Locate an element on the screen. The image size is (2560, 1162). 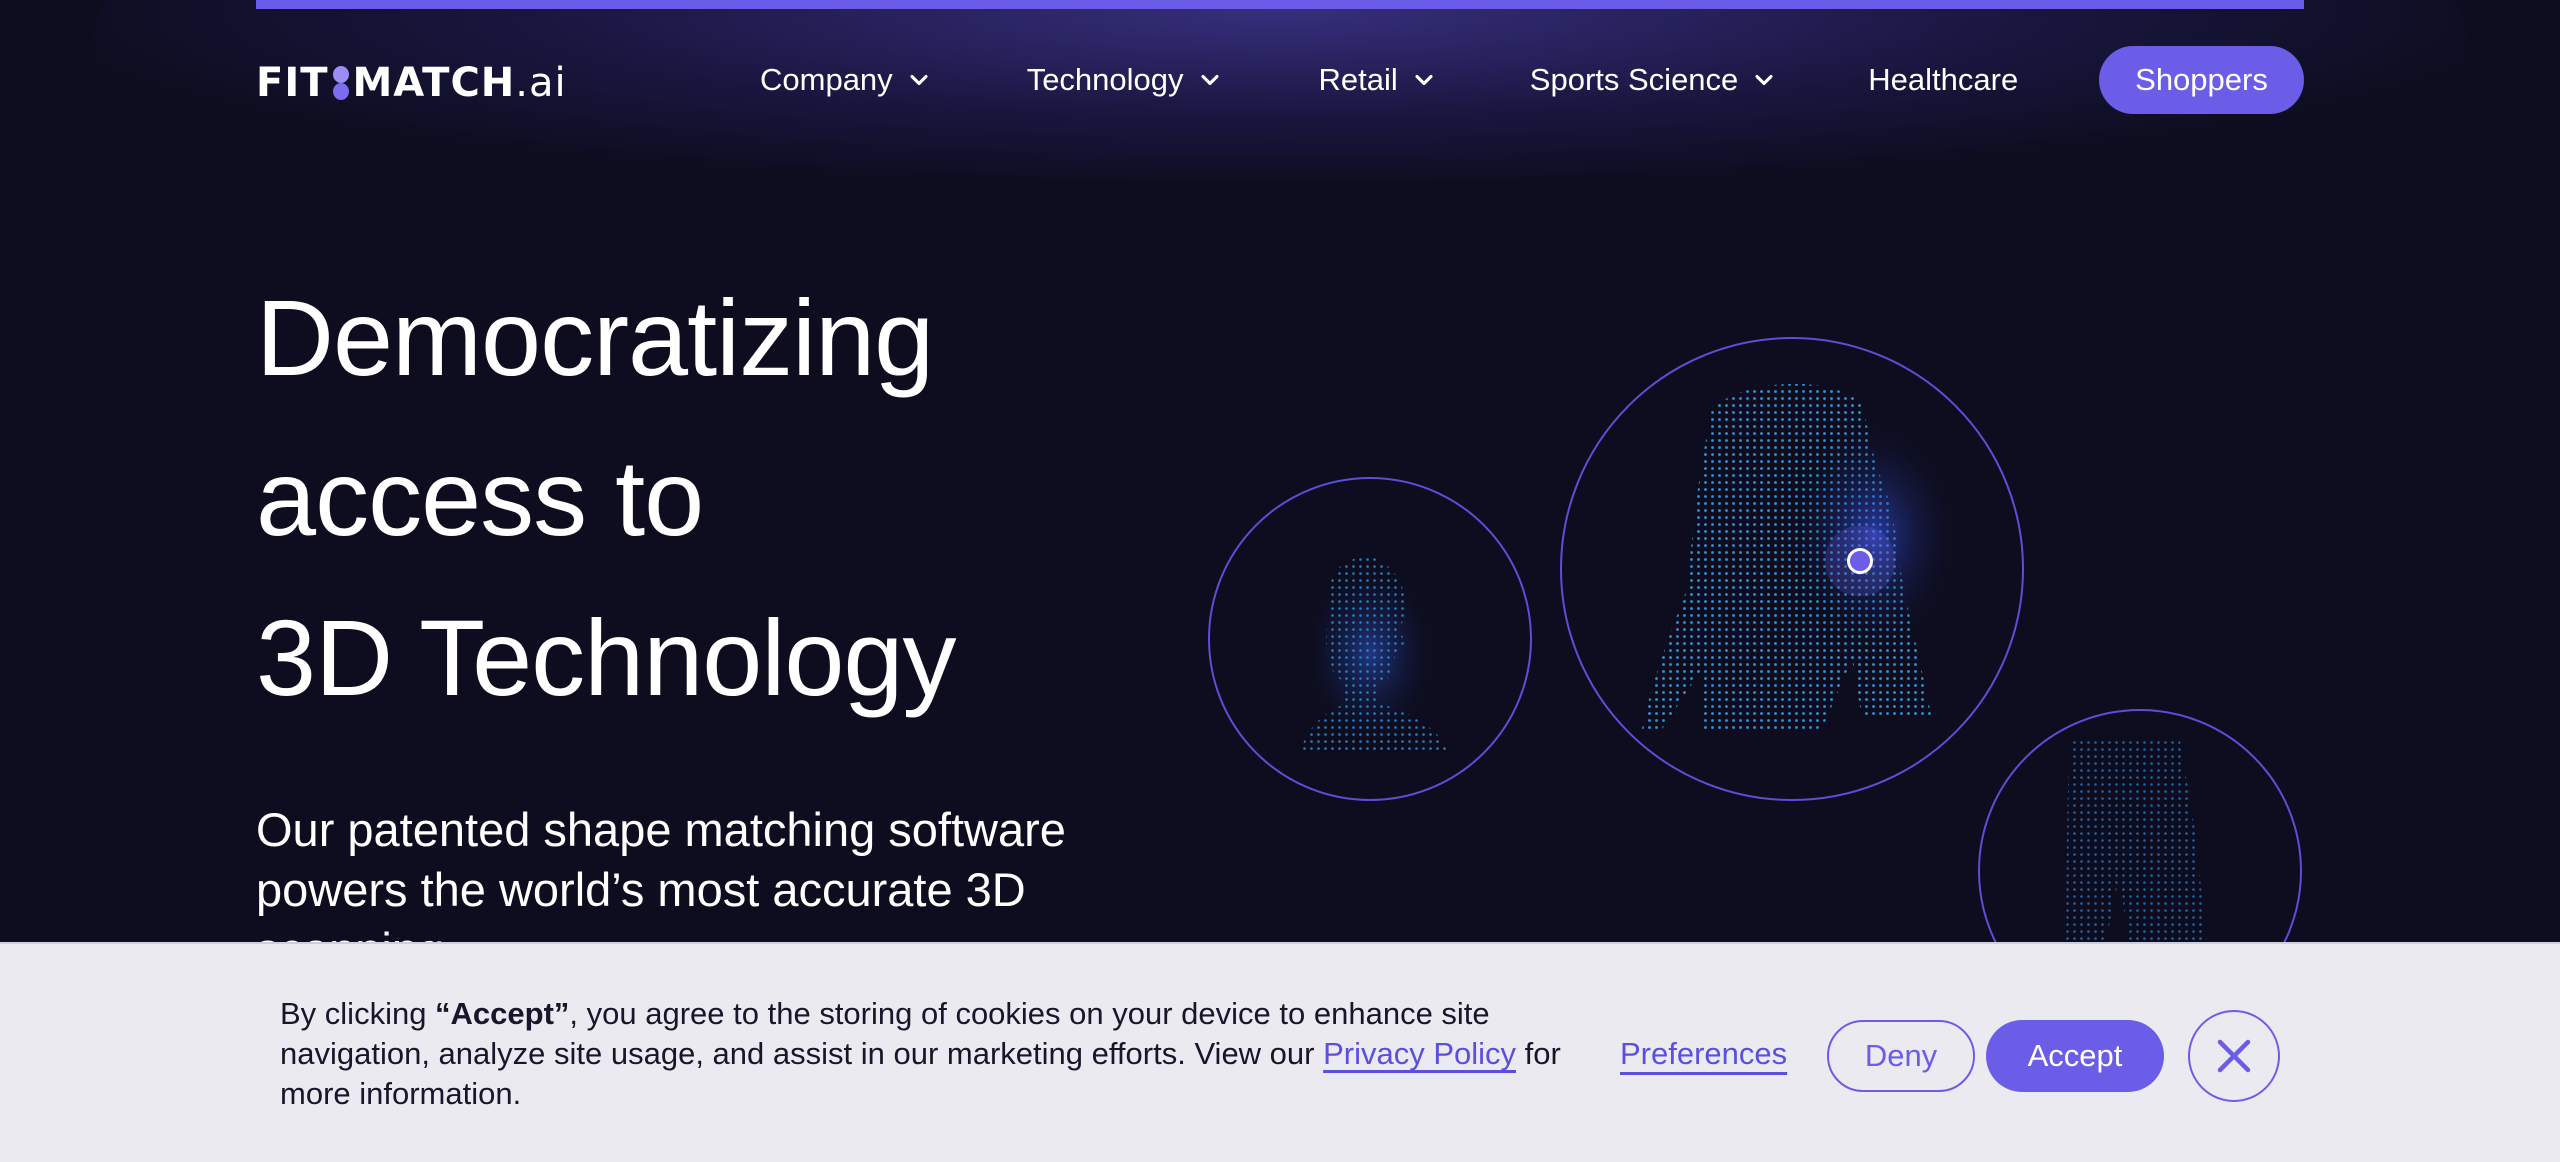
close-banner-button is located at coordinates (2234, 1056).